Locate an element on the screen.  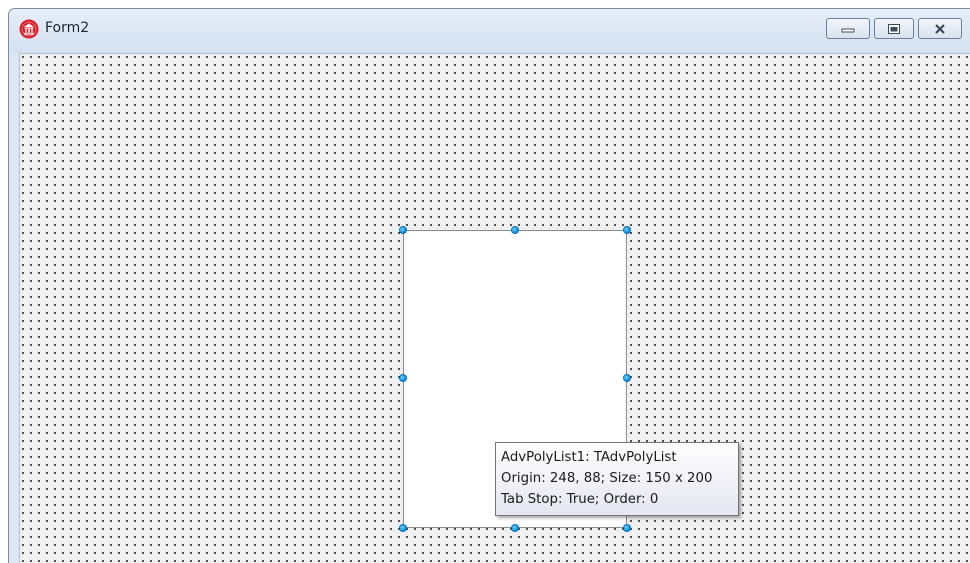
resize-handle-top-left is located at coordinates (403, 230).